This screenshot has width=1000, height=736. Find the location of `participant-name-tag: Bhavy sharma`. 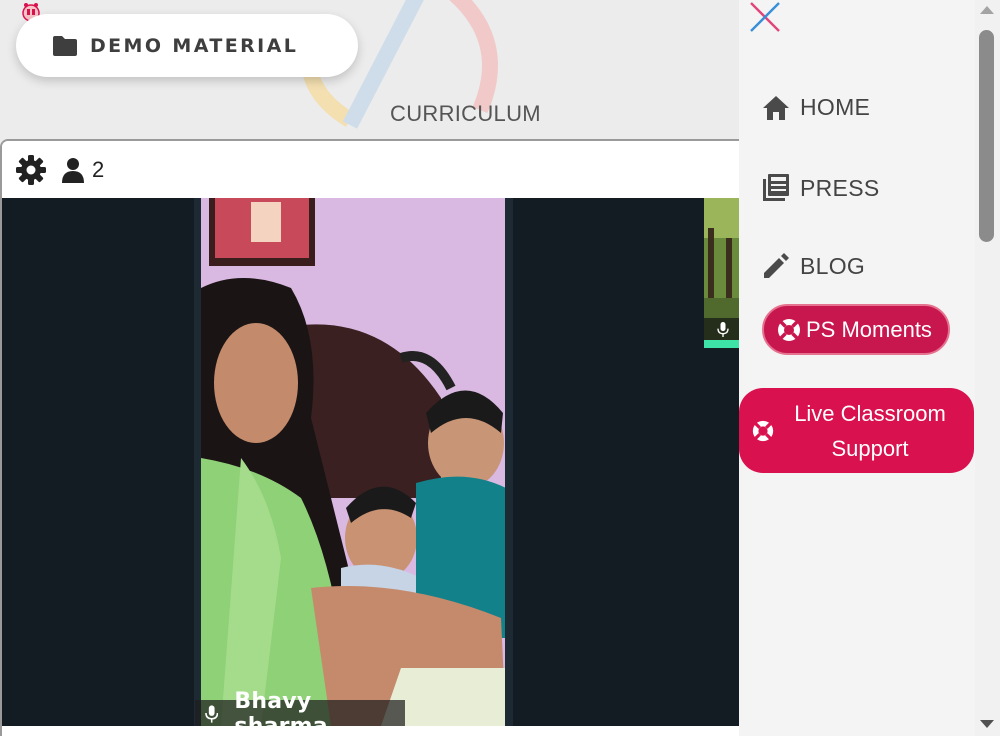

participant-name-tag: Bhavy sharma is located at coordinates (300, 707).